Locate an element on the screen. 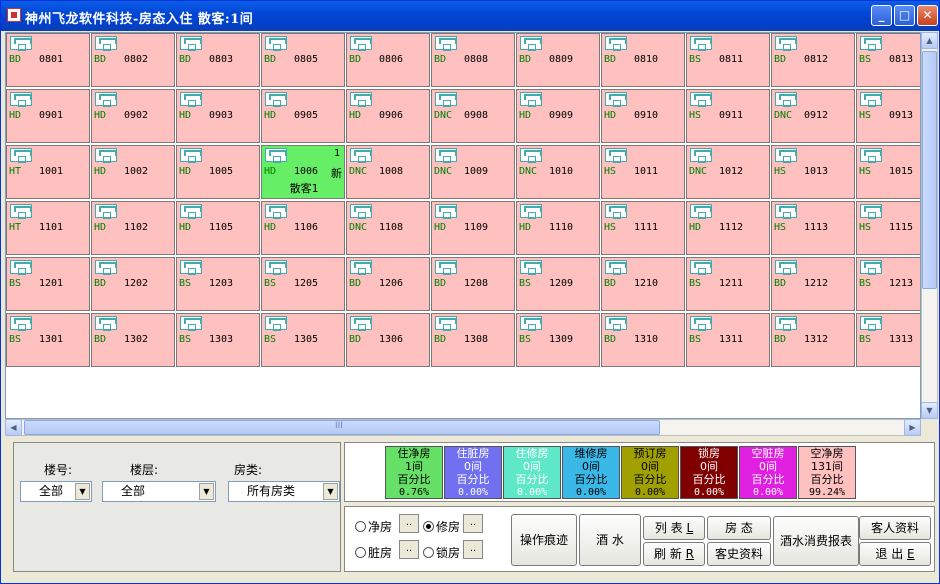 The width and height of the screenshot is (940, 584). room-tile: HT 1101 is located at coordinates (48, 228).